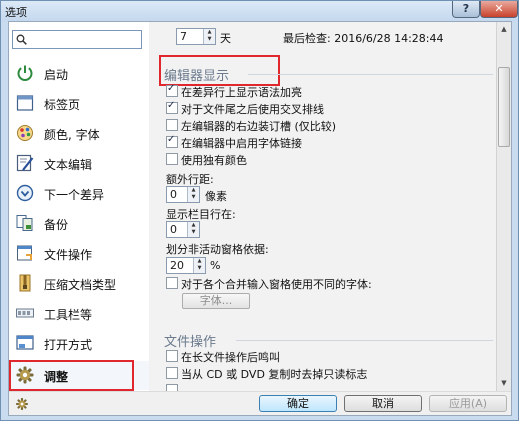 The height and width of the screenshot is (421, 519). Describe the element at coordinates (68, 345) in the screenshot. I see `sidebar-item-label: 打开方式` at that location.